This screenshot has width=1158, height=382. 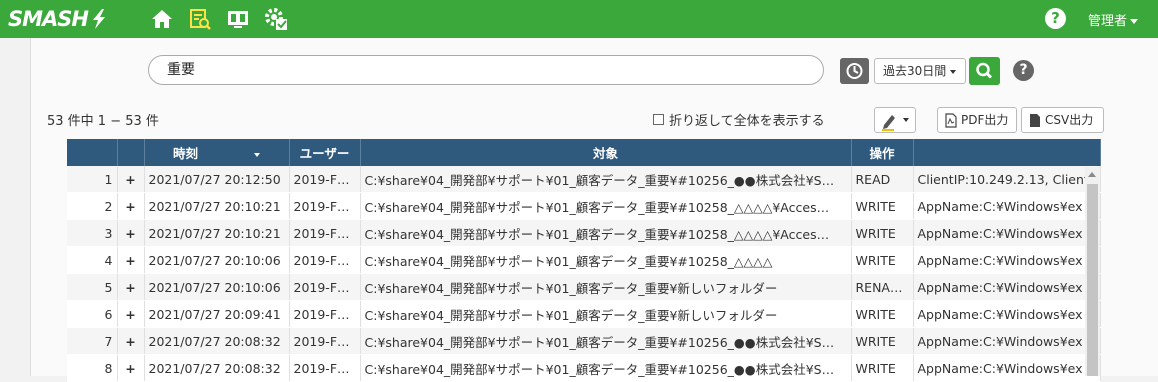 What do you see at coordinates (486, 70) in the screenshot?
I see `search-input: 重要` at bounding box center [486, 70].